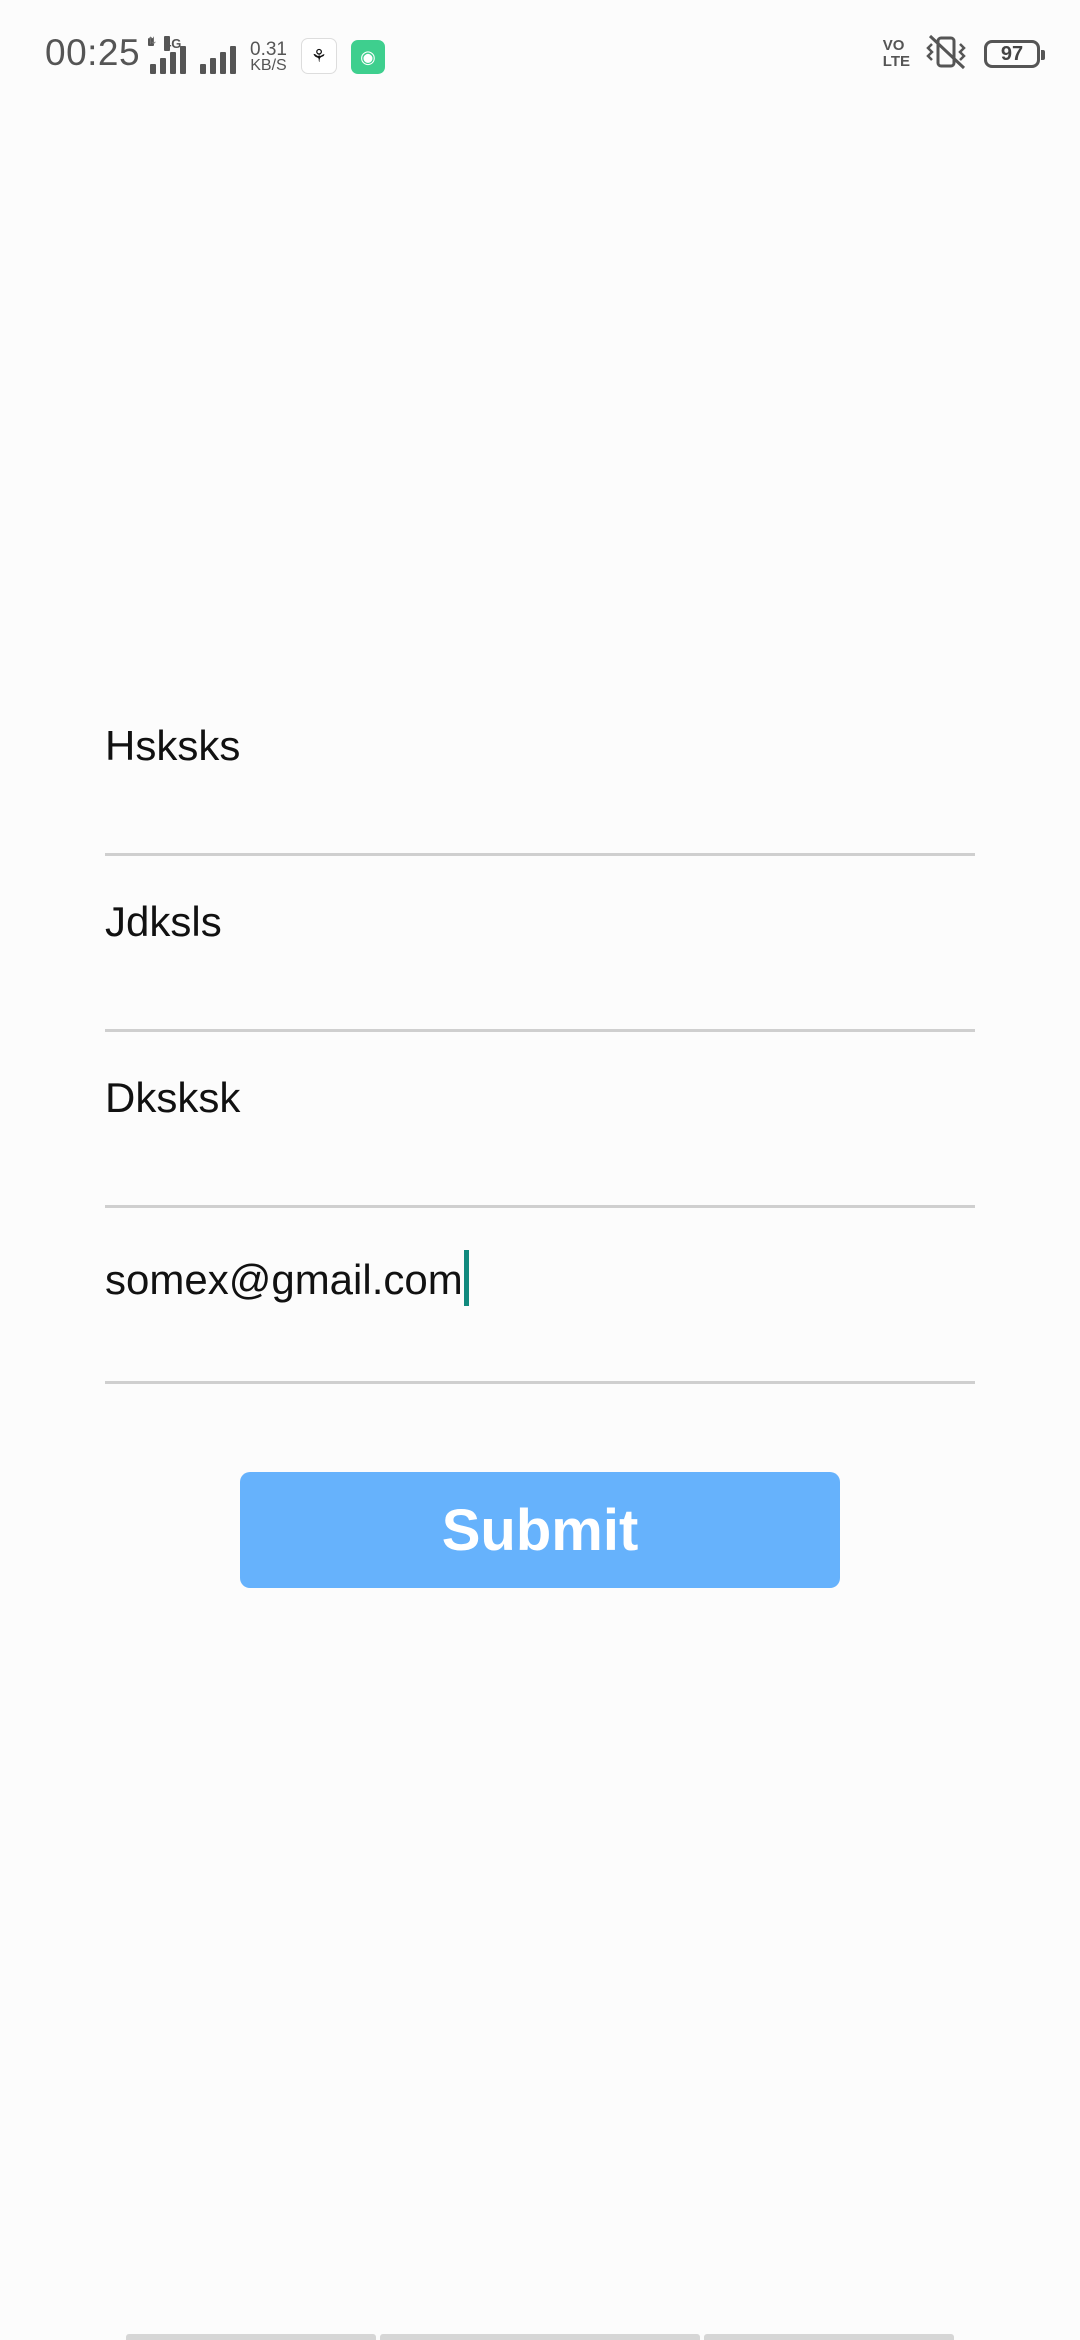  What do you see at coordinates (540, 54) in the screenshot?
I see `status-bar: 00:25 ⇅ 4G 0.31 KB/S ⚘ ◉ VO LTE 97` at bounding box center [540, 54].